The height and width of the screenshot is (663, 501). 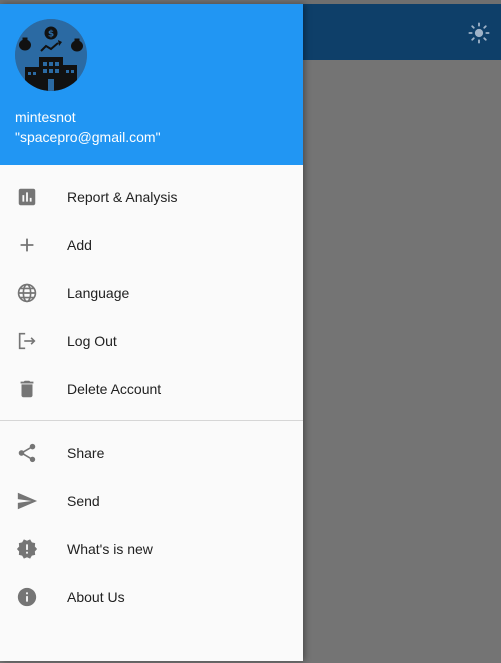 What do you see at coordinates (151, 245) in the screenshot?
I see `menu-item-add: Add` at bounding box center [151, 245].